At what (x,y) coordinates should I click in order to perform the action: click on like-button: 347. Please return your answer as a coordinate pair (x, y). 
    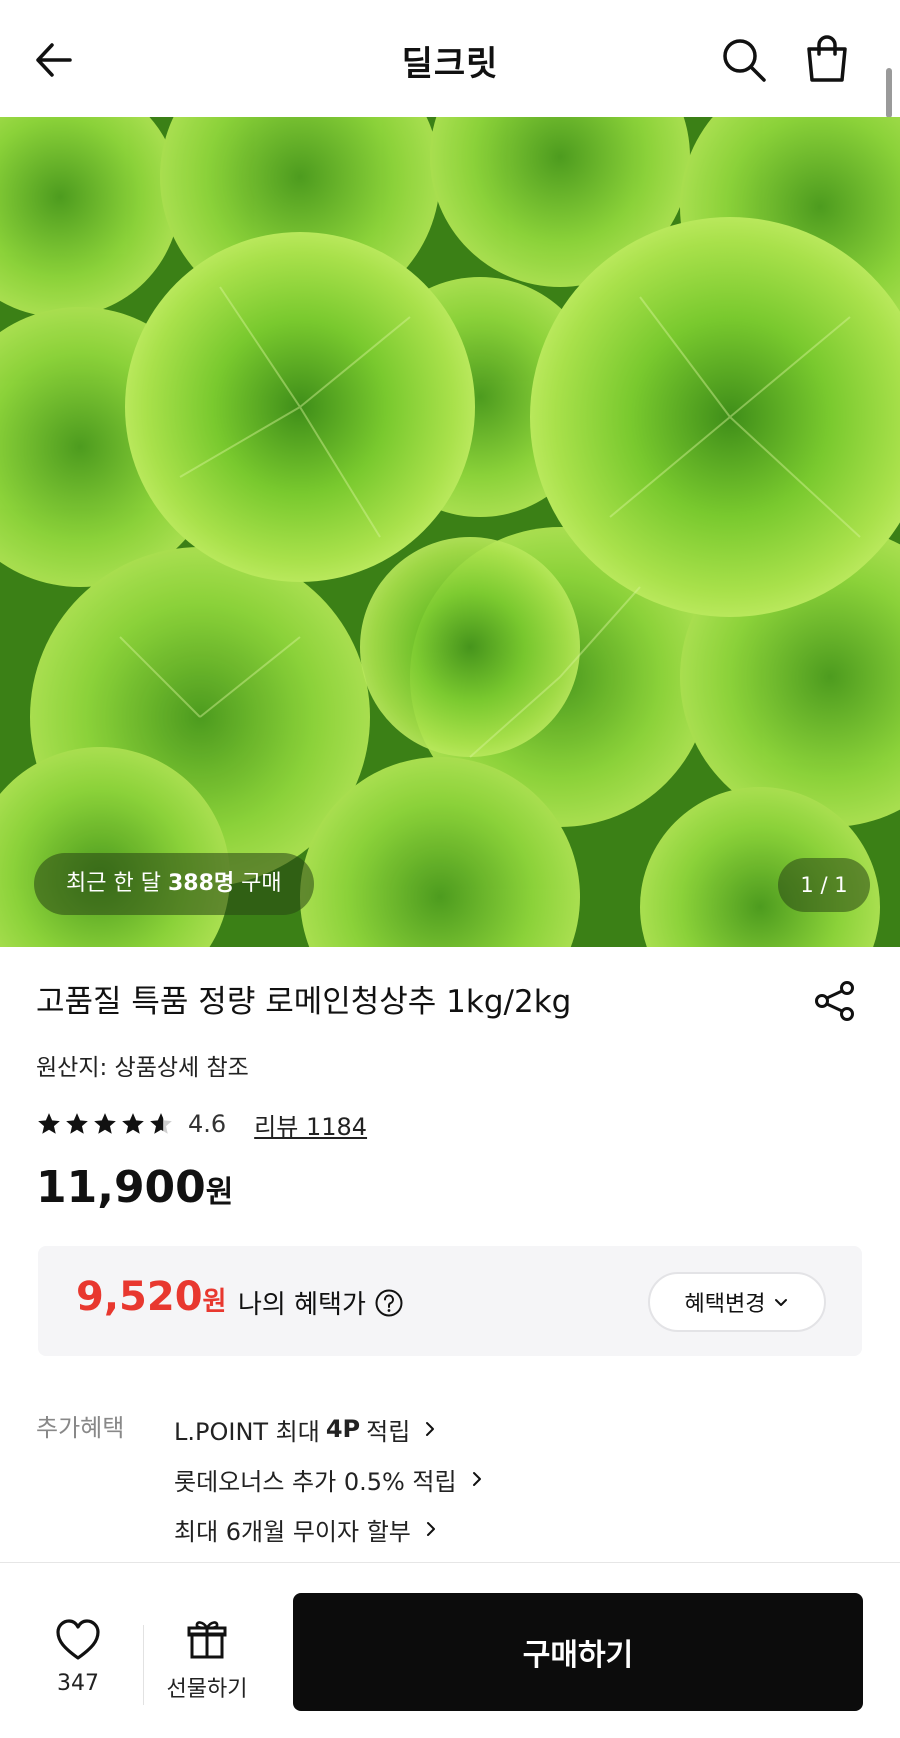
    Looking at the image, I should click on (78, 1656).